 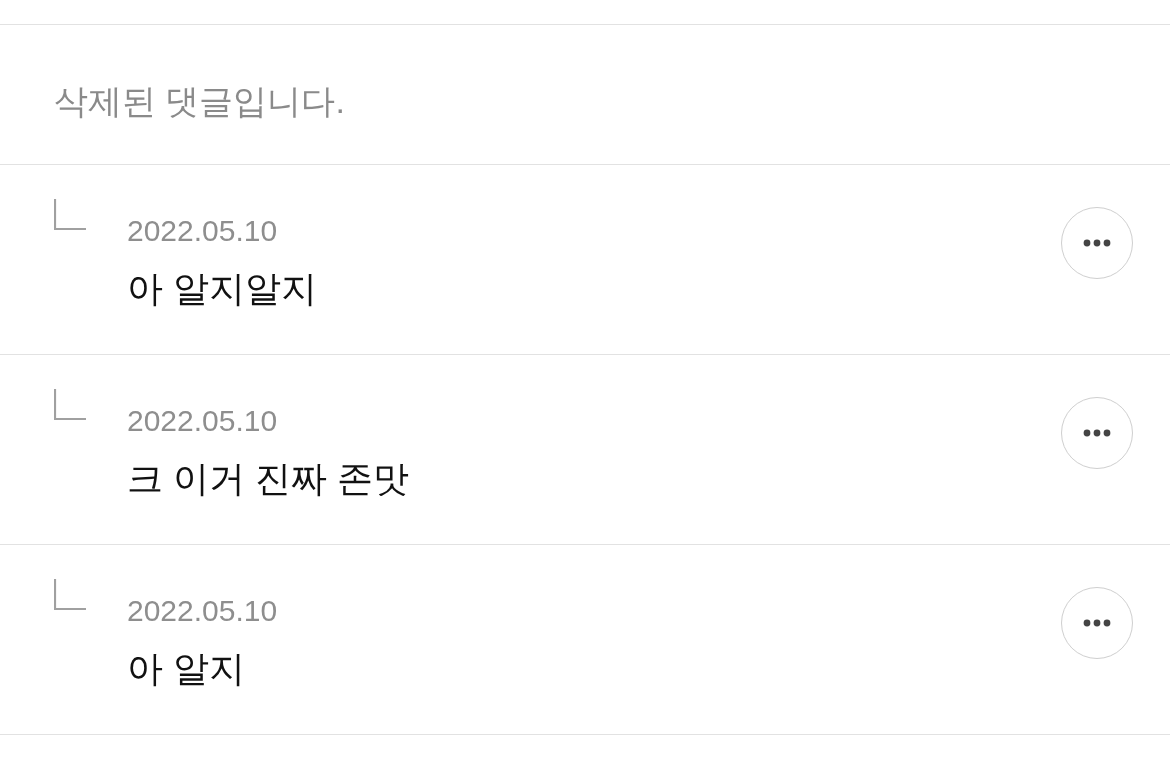 What do you see at coordinates (186, 669) in the screenshot?
I see `reply-text: 아 알지` at bounding box center [186, 669].